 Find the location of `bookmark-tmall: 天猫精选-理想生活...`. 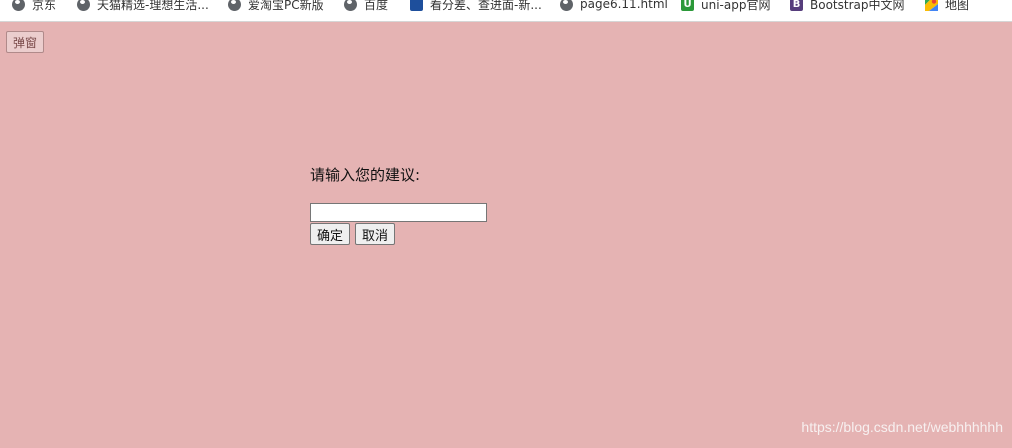

bookmark-tmall: 天猫精选-理想生活... is located at coordinates (143, 7).